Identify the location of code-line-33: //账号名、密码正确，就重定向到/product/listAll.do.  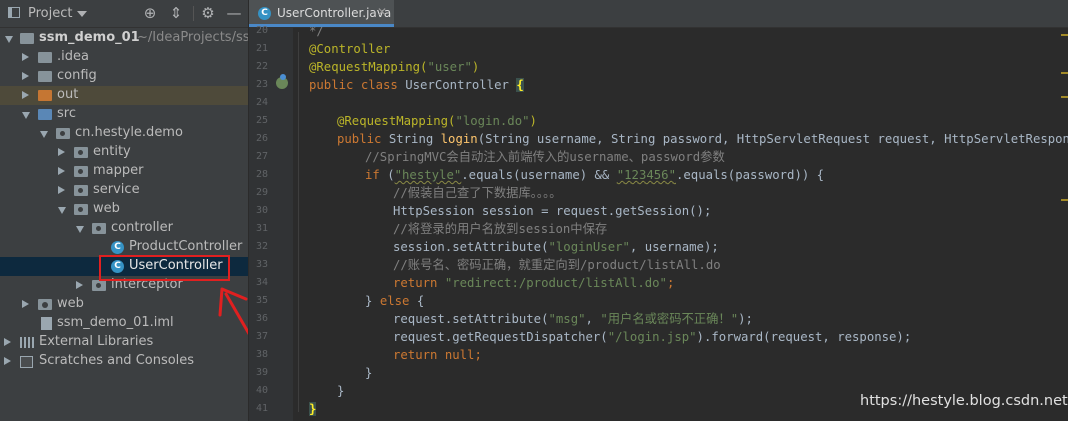
(557, 265).